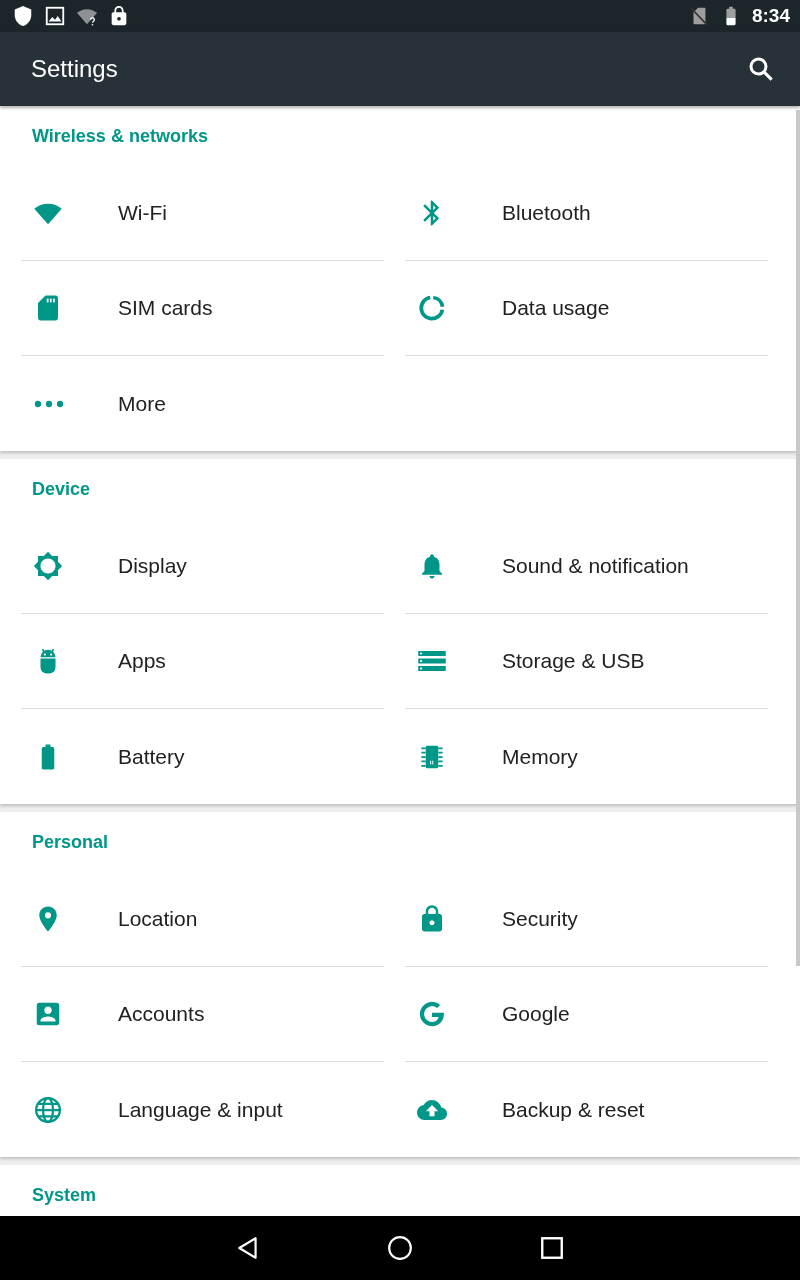 The image size is (800, 1280). Describe the element at coordinates (202, 213) in the screenshot. I see `settings-item: Wi-Fi` at that location.